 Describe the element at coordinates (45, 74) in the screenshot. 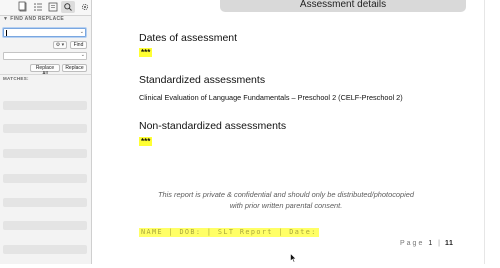

I see `divider` at that location.